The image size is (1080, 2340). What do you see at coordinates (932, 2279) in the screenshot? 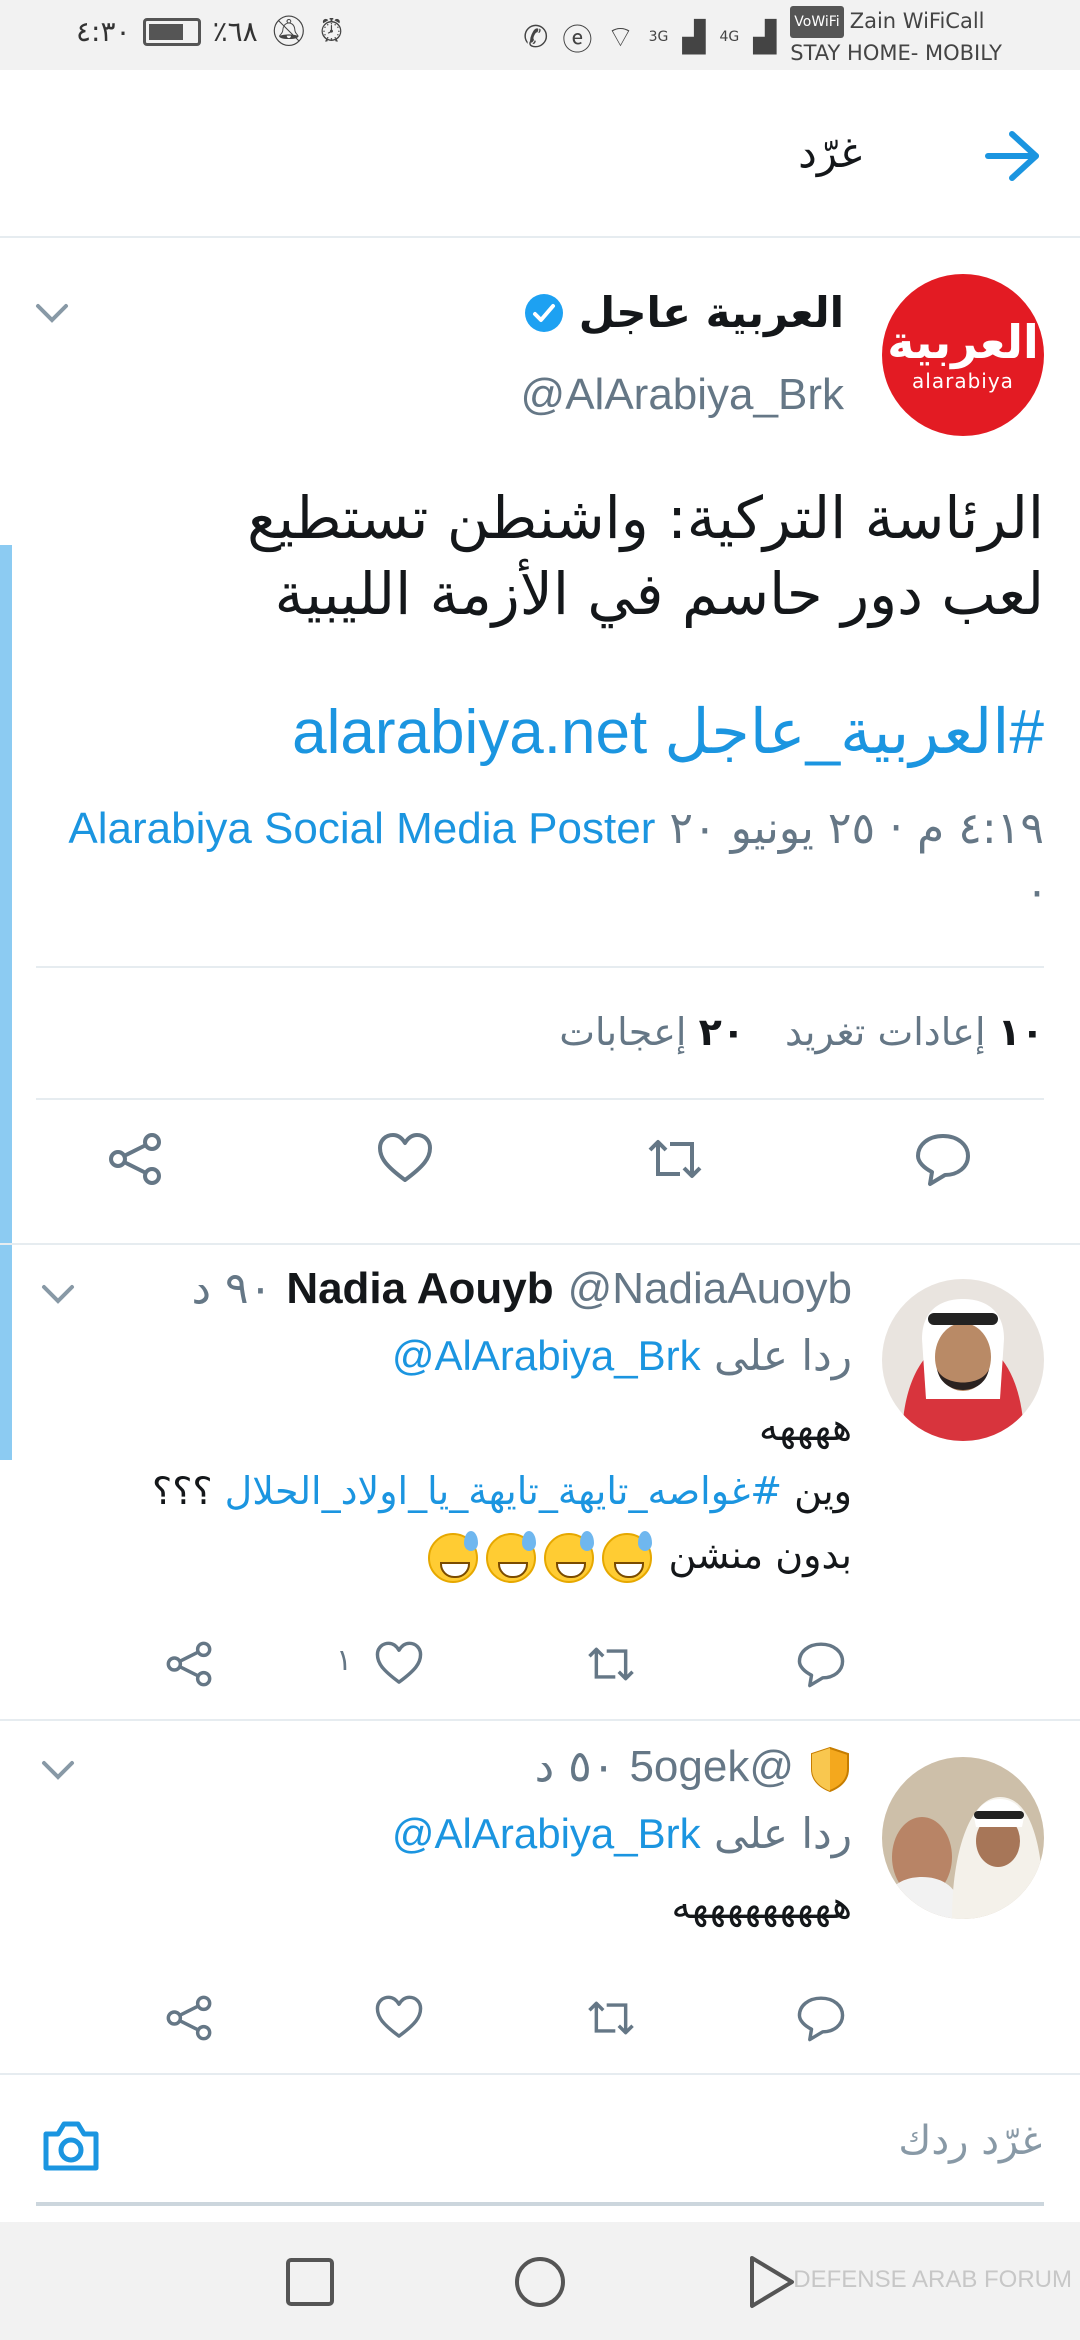
I see `watermark: DEFENSE ARAB FORUM` at bounding box center [932, 2279].